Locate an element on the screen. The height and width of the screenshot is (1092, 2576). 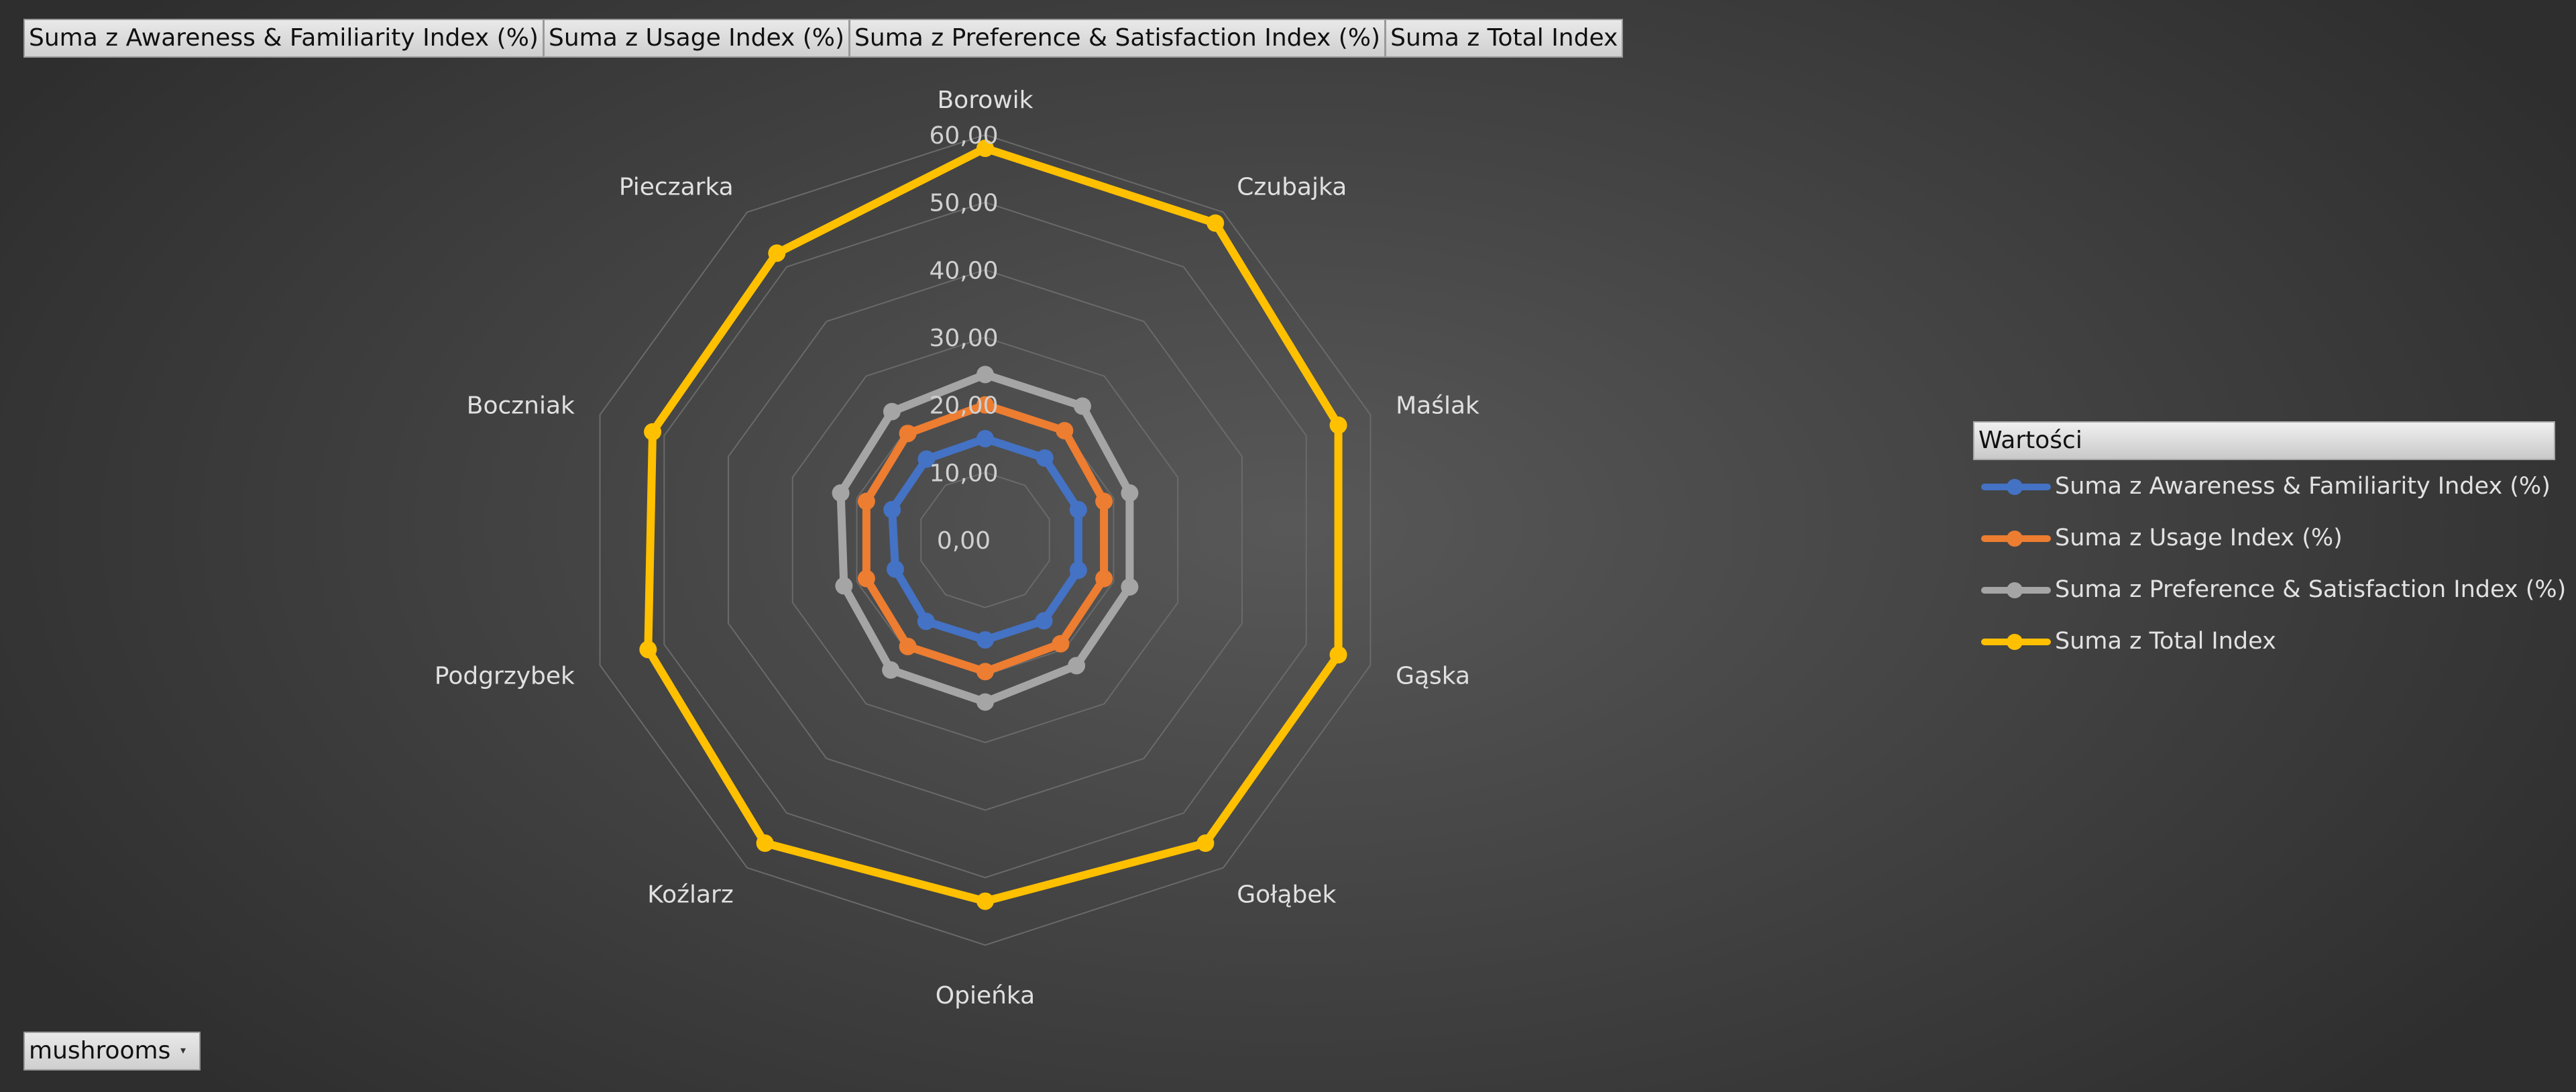
tick-label: 0,00 is located at coordinates (964, 541).